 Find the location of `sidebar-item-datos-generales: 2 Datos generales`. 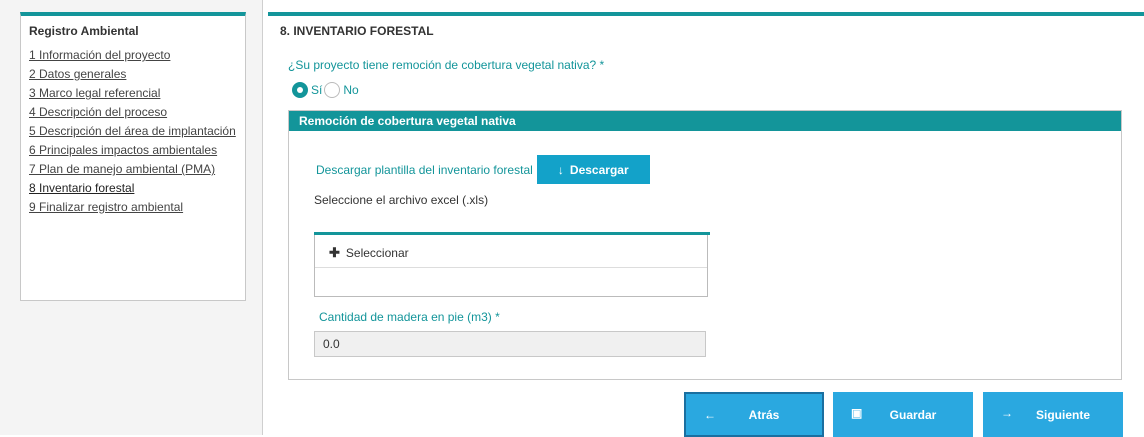

sidebar-item-datos-generales: 2 Datos generales is located at coordinates (133, 74).